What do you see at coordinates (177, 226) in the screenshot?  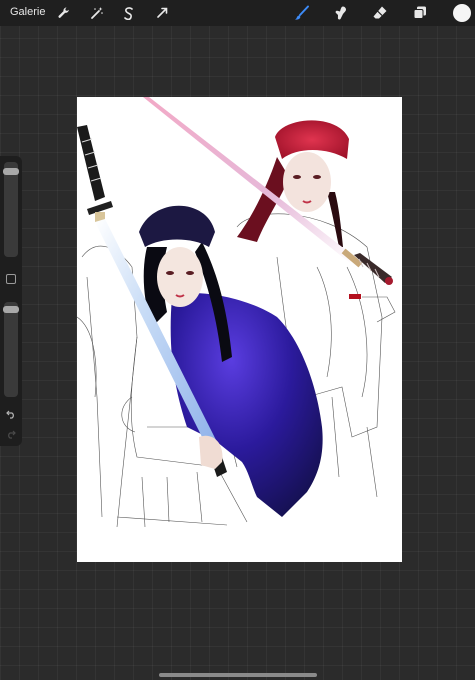 I see `left-figure-headband` at bounding box center [177, 226].